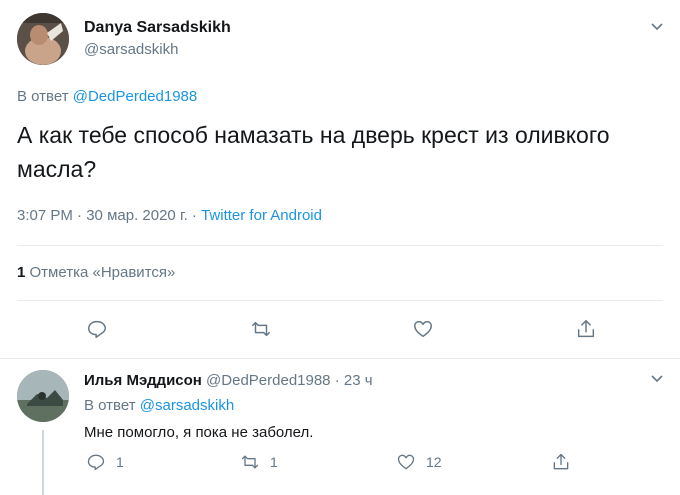 The image size is (680, 495). Describe the element at coordinates (157, 28) in the screenshot. I see `author-name: Danya Sarsadskikh` at that location.